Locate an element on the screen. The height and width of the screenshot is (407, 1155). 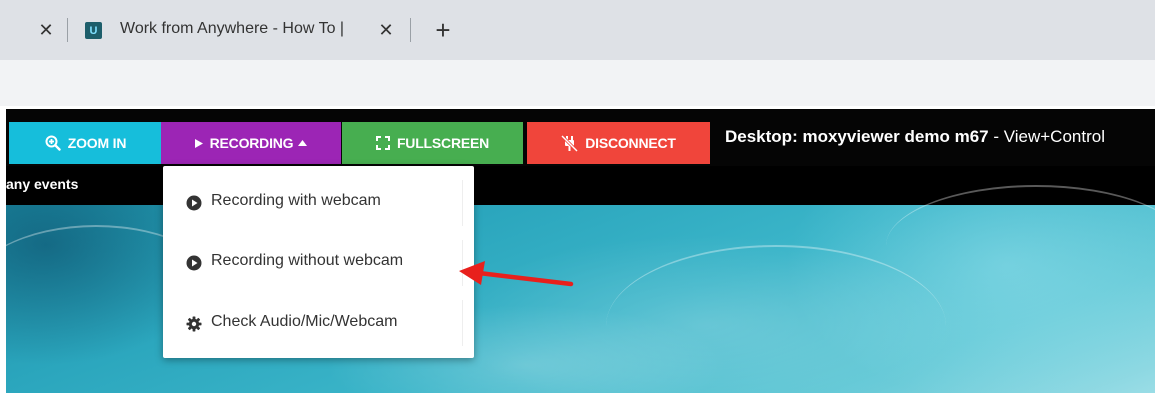
menu-item-recording-without-webcam: Recording without webcam is located at coordinates (313, 263).